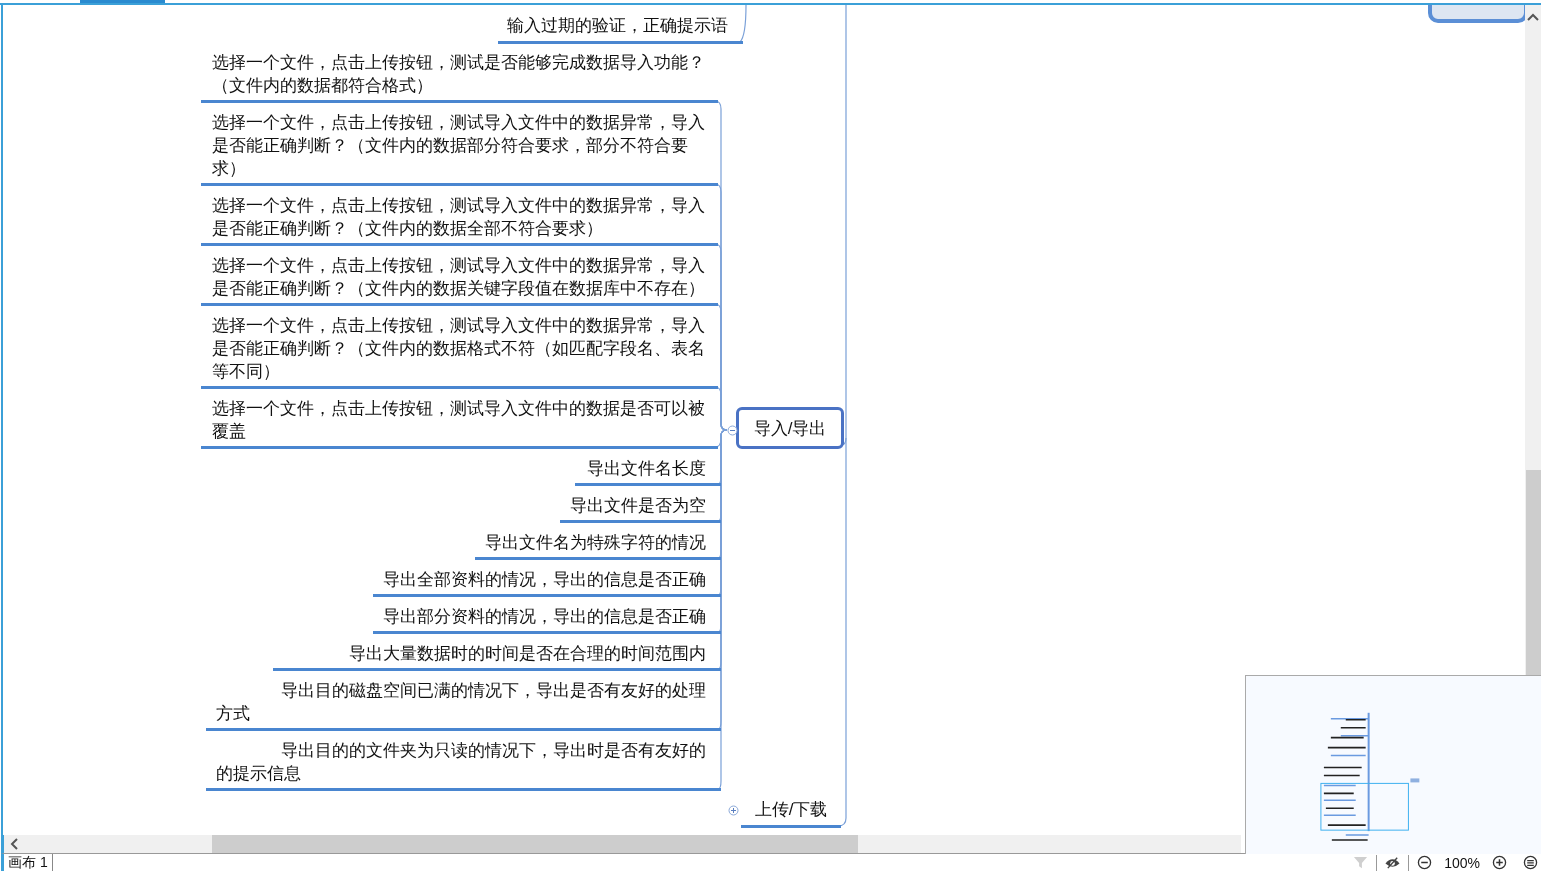 The image size is (1541, 871). What do you see at coordinates (463, 702) in the screenshot?
I see `topic: 导出目的磁盘空间已满的情况下，导出是否有友好的处理 方式` at bounding box center [463, 702].